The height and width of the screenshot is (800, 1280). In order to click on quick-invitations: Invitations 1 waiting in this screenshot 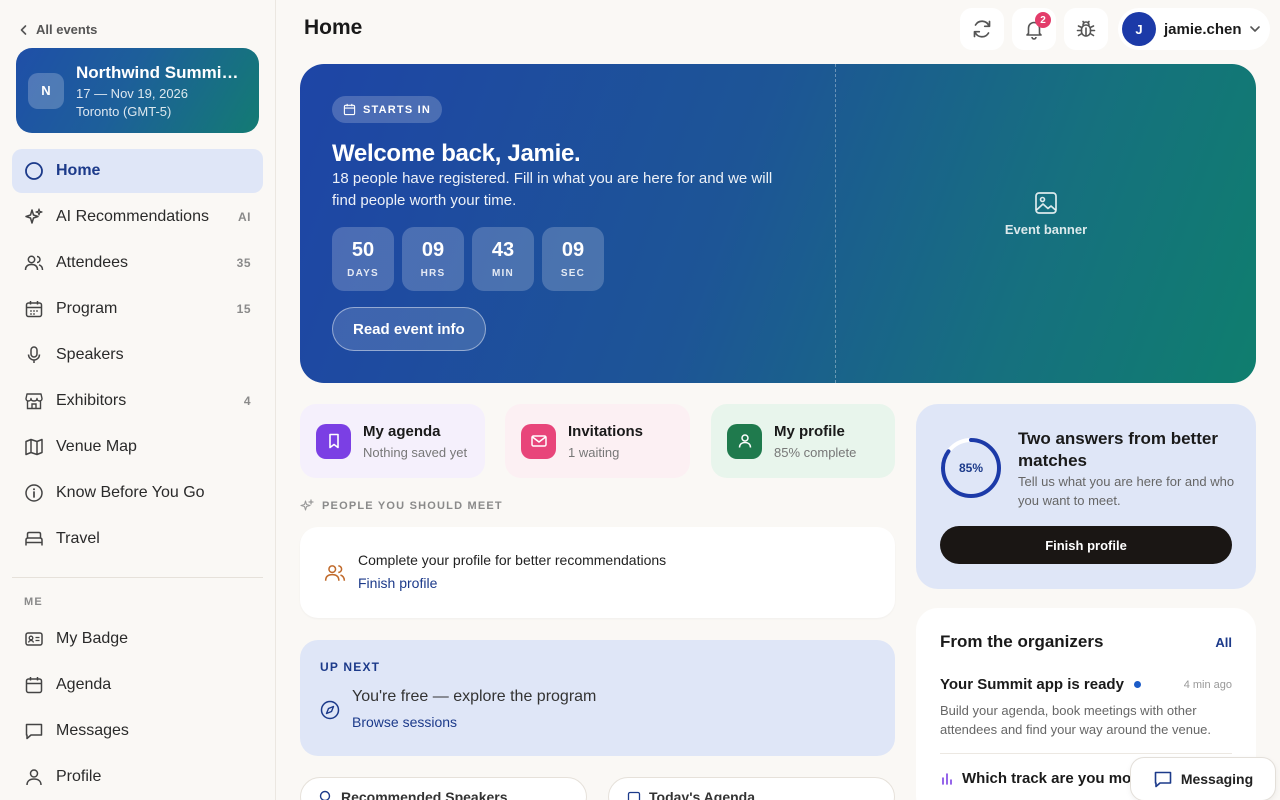, I will do `click(597, 441)`.